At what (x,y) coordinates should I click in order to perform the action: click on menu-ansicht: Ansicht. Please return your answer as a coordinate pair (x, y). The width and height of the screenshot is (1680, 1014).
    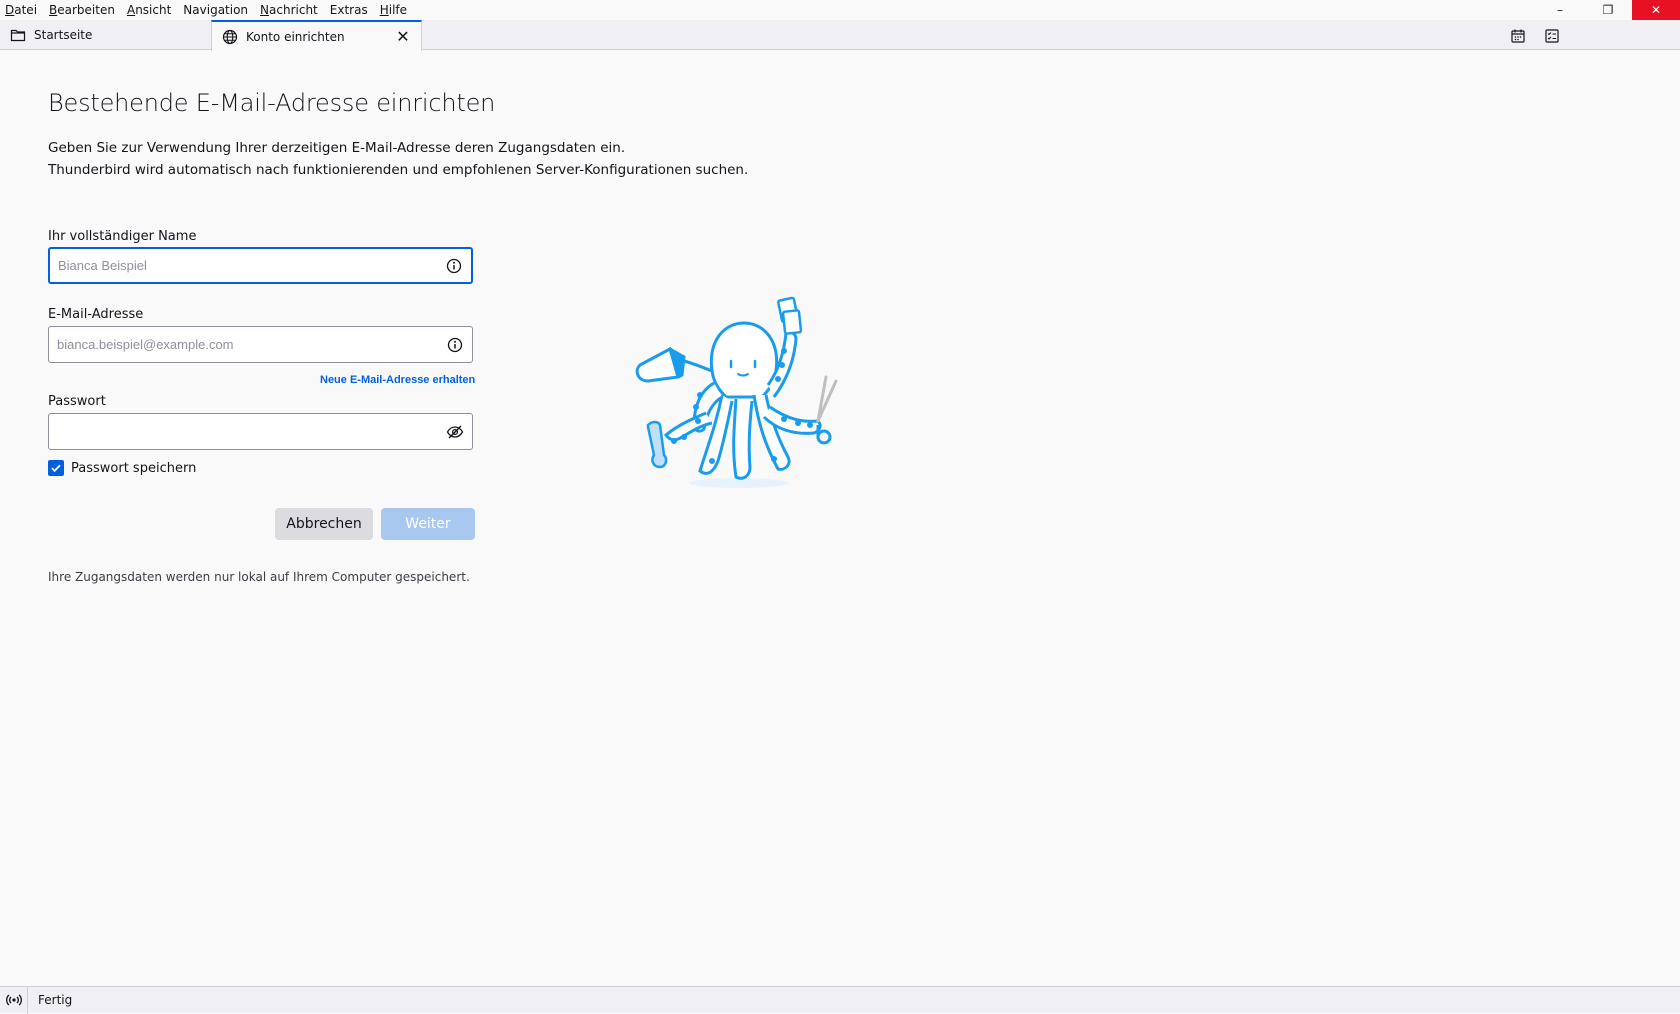
    Looking at the image, I should click on (149, 10).